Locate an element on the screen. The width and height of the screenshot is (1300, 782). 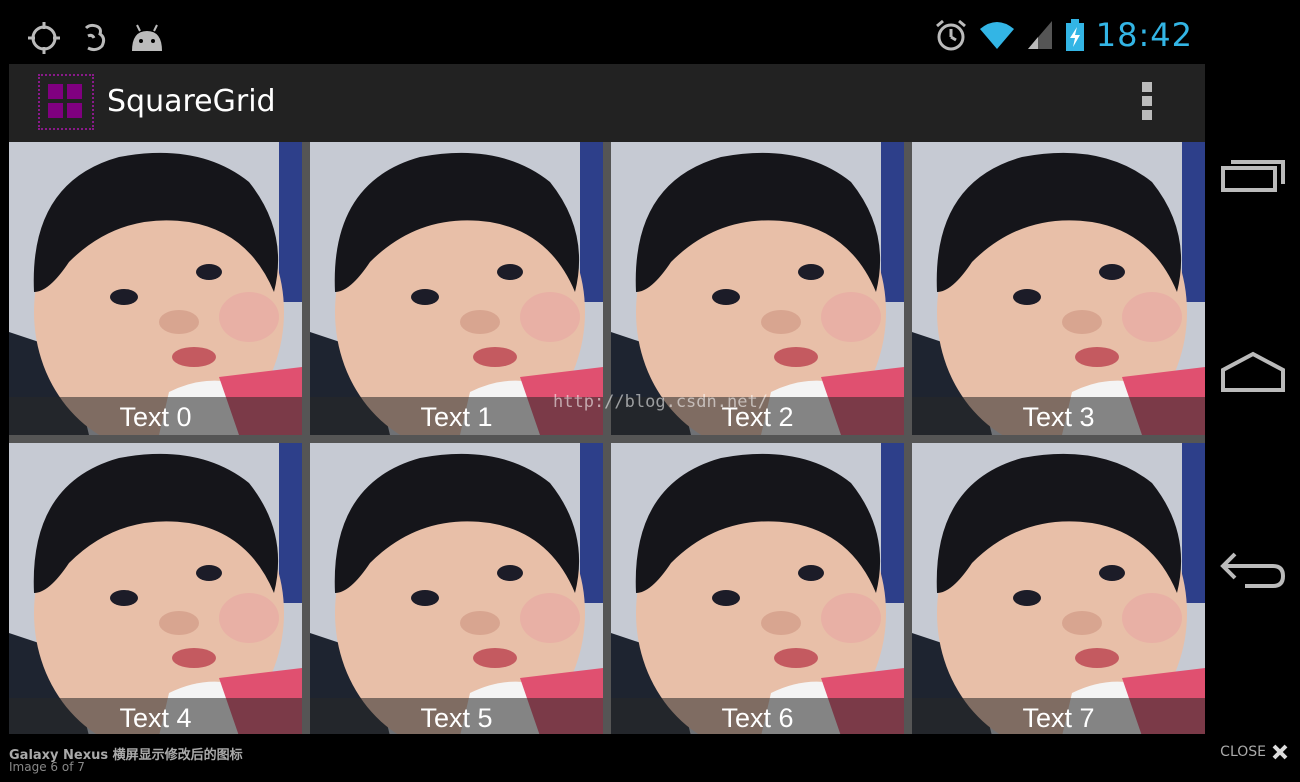
grid-item: Text 1 is located at coordinates (456, 288).